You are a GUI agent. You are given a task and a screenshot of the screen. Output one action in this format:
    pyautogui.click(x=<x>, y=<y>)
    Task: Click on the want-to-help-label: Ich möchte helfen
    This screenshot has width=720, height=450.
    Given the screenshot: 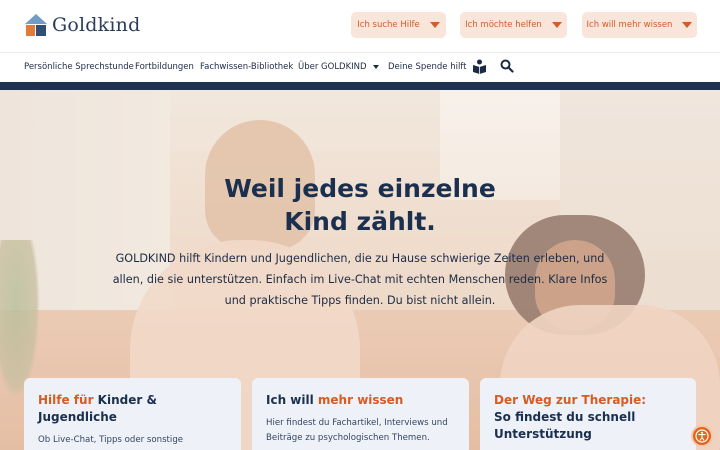 What is the action you would take?
    pyautogui.click(x=503, y=25)
    